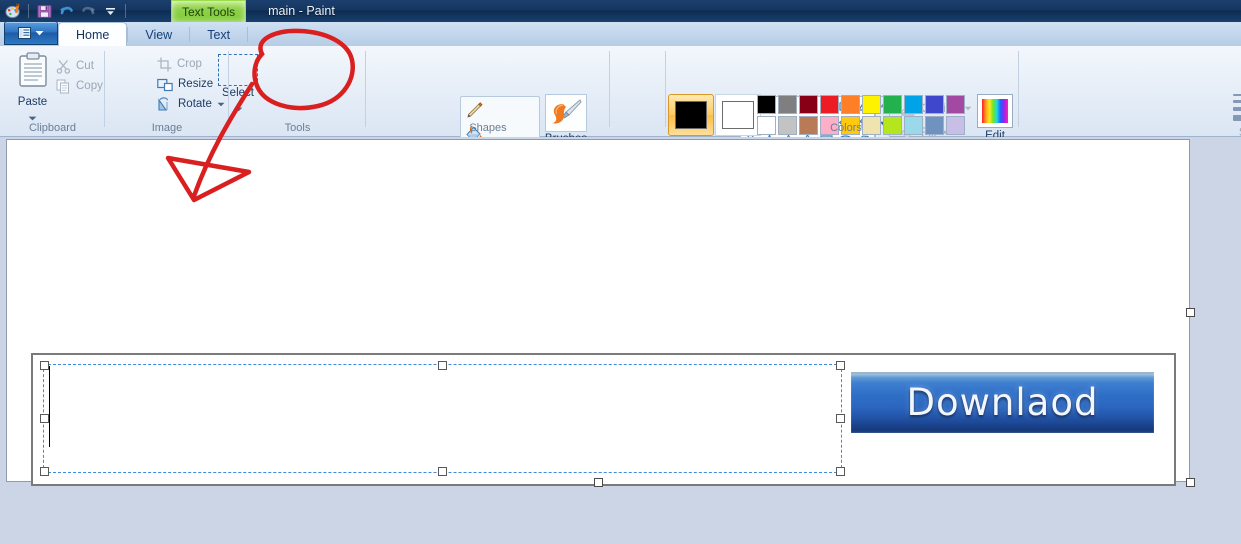 The image size is (1241, 544). What do you see at coordinates (209, 11) in the screenshot?
I see `contextual-tab-text-tools: Text Tools` at bounding box center [209, 11].